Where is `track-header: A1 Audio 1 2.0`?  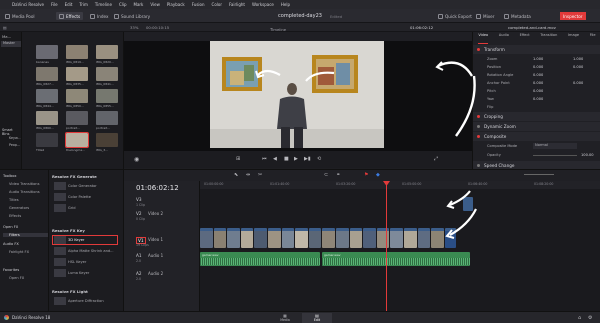
track-header: A1 Audio 1 2.0 is located at coordinates (162, 258).